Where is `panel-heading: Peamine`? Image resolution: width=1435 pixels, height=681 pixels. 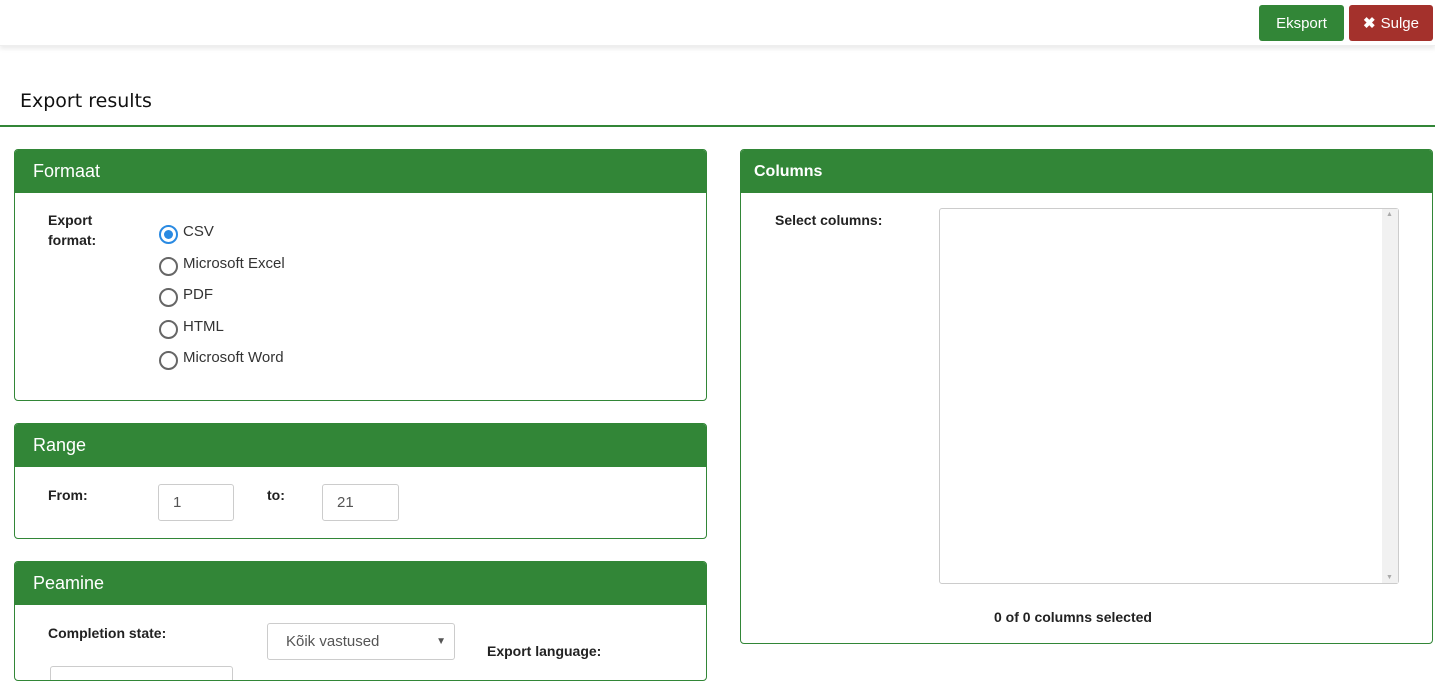
panel-heading: Peamine is located at coordinates (360, 583).